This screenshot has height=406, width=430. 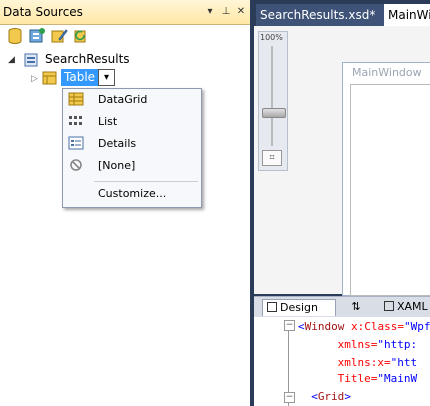 I want to click on menu-item-datagrid: DataGrid, so click(x=131, y=99).